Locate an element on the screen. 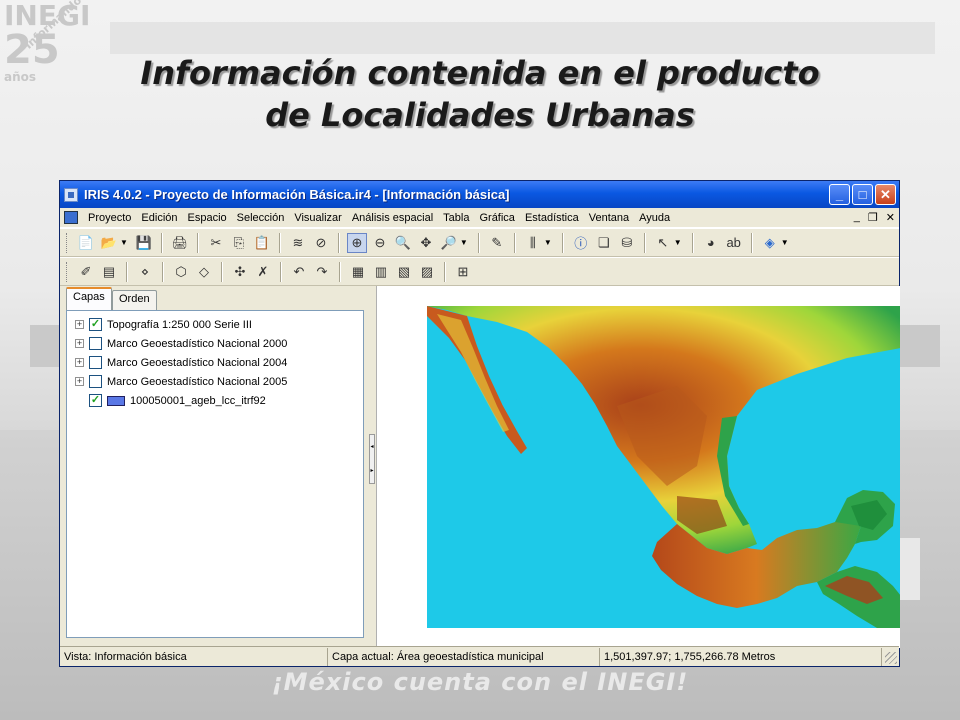  label-icon: ab is located at coordinates (734, 243).